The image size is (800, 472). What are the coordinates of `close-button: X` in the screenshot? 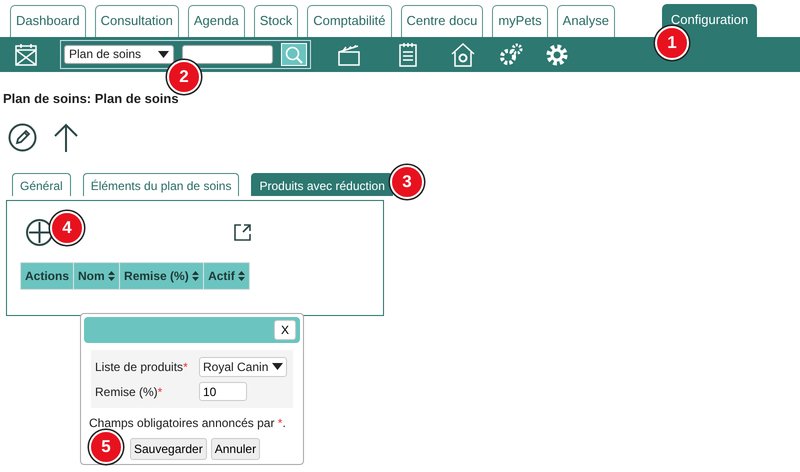 It's located at (285, 330).